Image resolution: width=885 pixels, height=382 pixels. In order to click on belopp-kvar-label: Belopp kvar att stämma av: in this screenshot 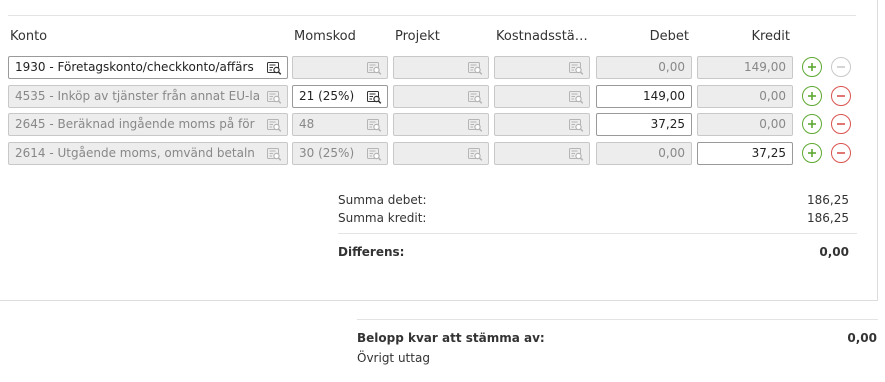, I will do `click(451, 338)`.